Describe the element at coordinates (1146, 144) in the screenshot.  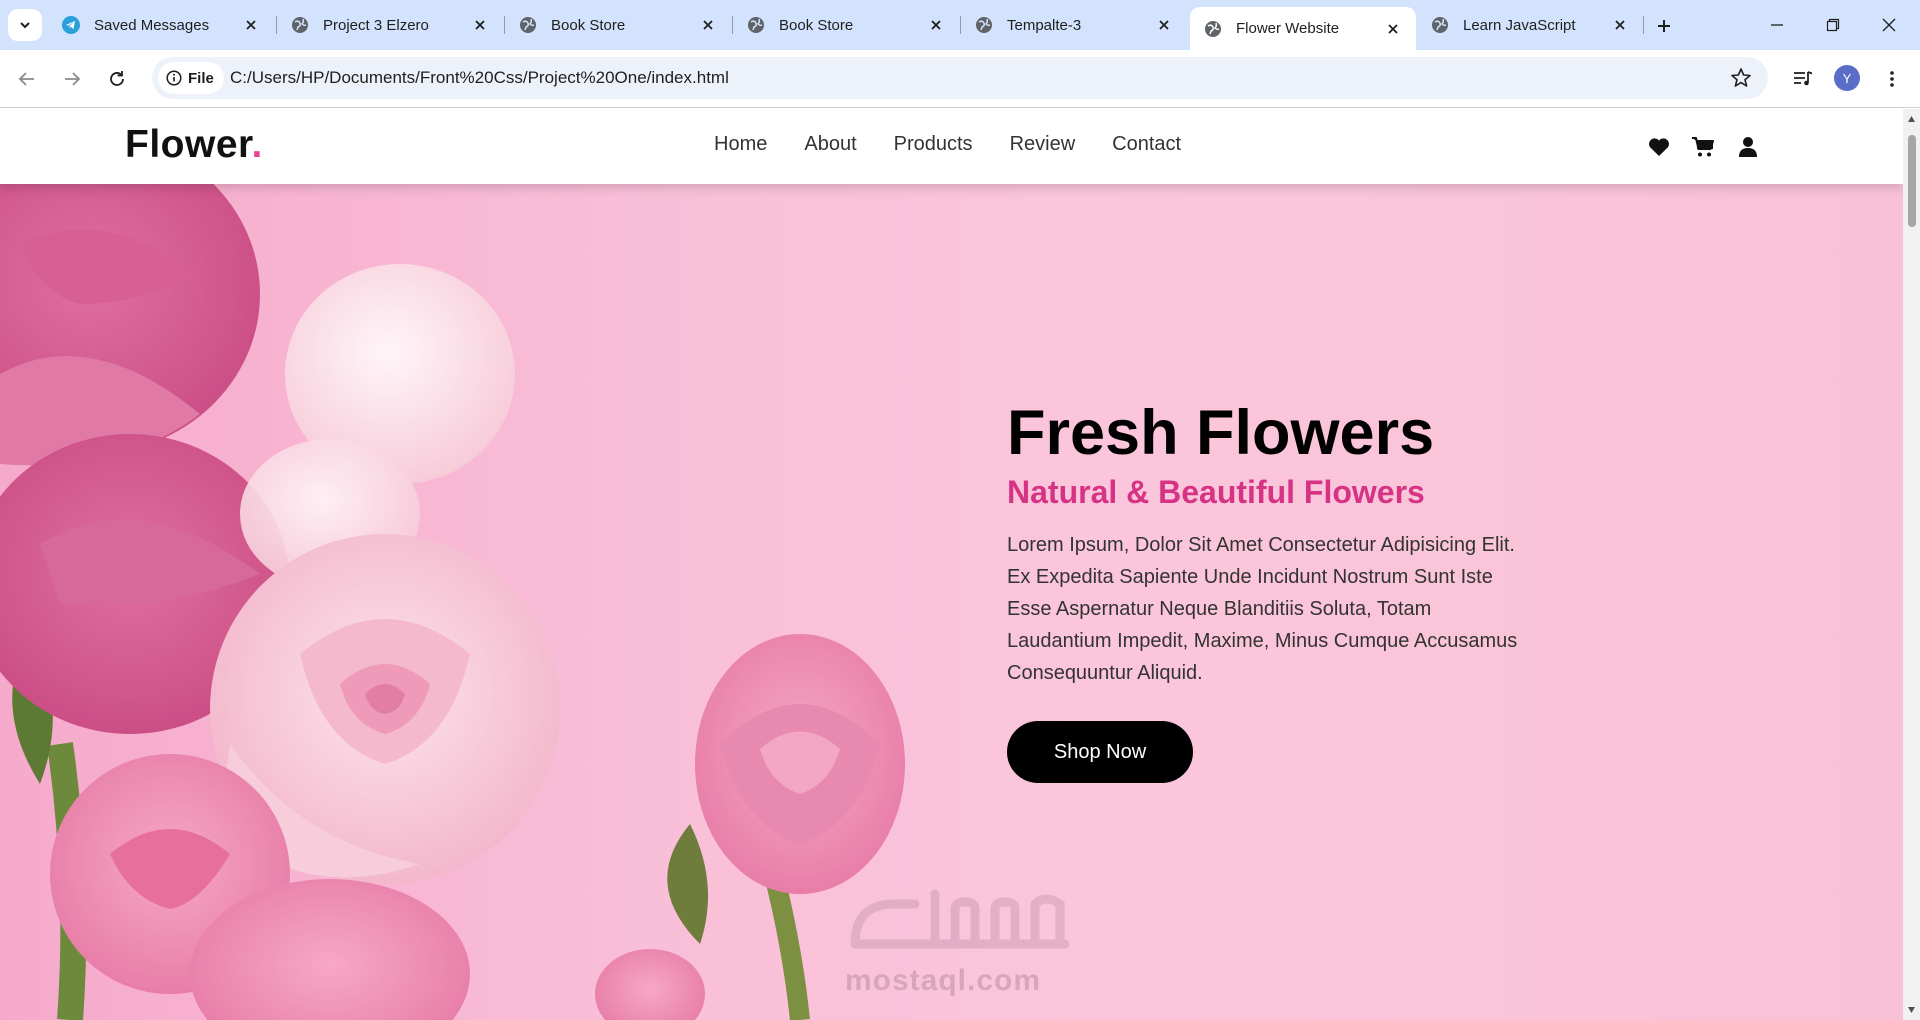
I see `nav-link-contact: Contact` at that location.